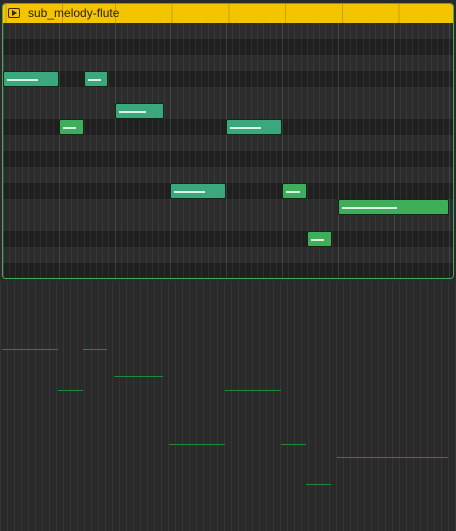 The width and height of the screenshot is (456, 531). Describe the element at coordinates (228, 13) in the screenshot. I see `region-header: sub_melody-flute` at that location.